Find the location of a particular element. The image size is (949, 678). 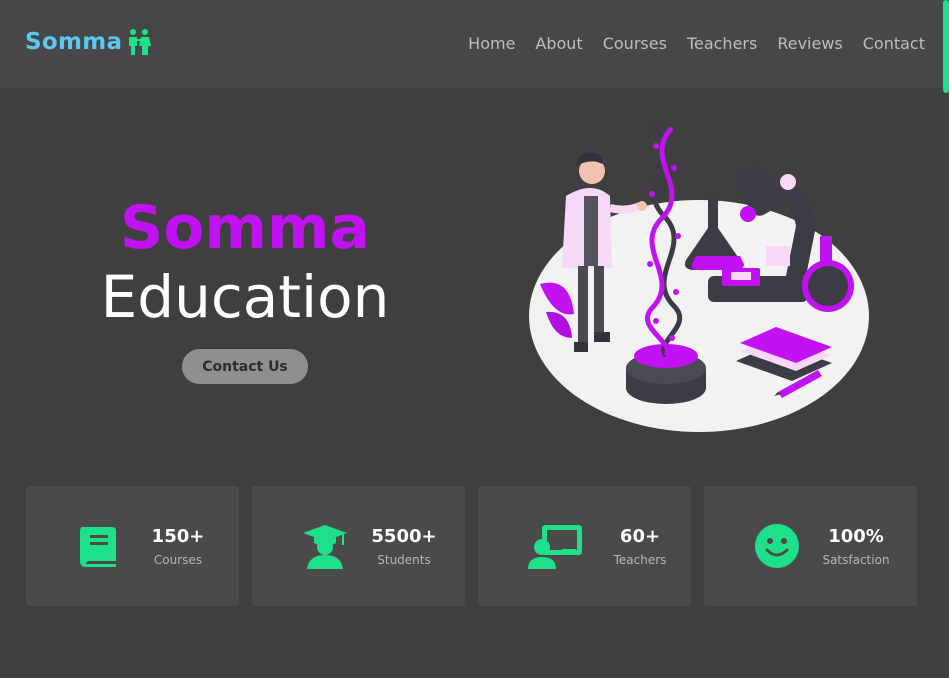

book-icon is located at coordinates (98, 547).